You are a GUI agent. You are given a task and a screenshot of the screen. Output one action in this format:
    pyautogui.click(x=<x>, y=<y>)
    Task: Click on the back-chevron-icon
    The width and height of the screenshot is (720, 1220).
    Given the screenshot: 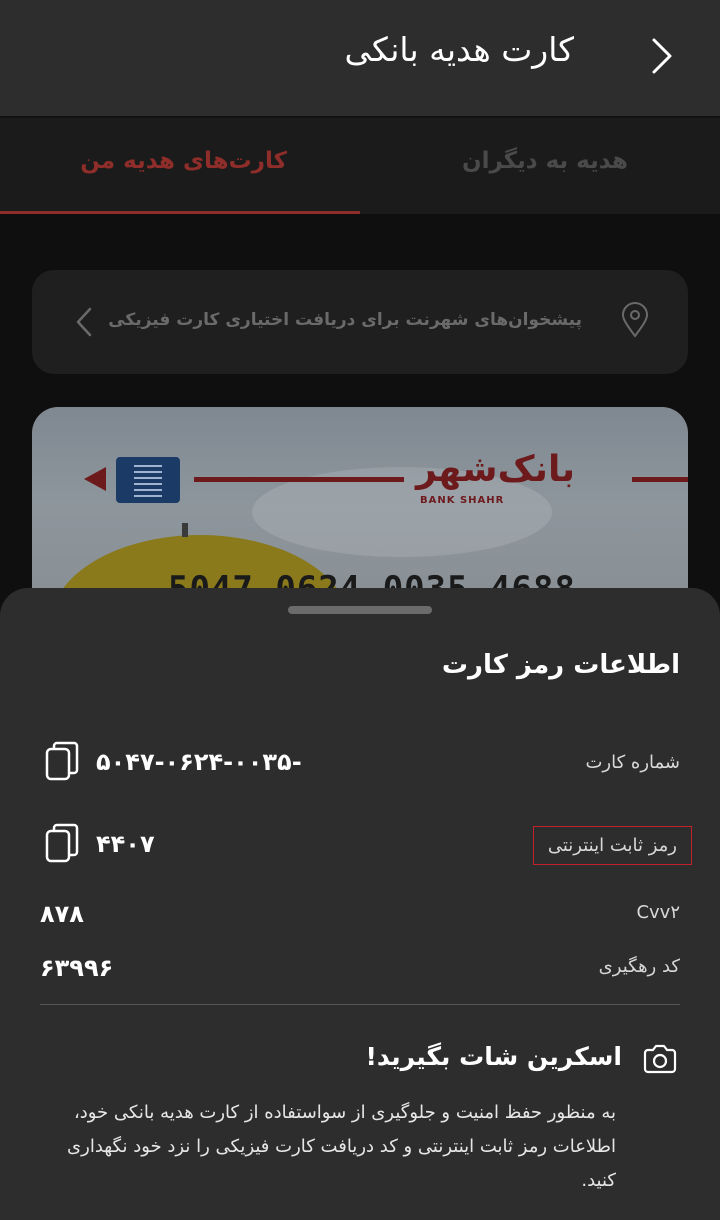 What is the action you would take?
    pyautogui.click(x=663, y=56)
    